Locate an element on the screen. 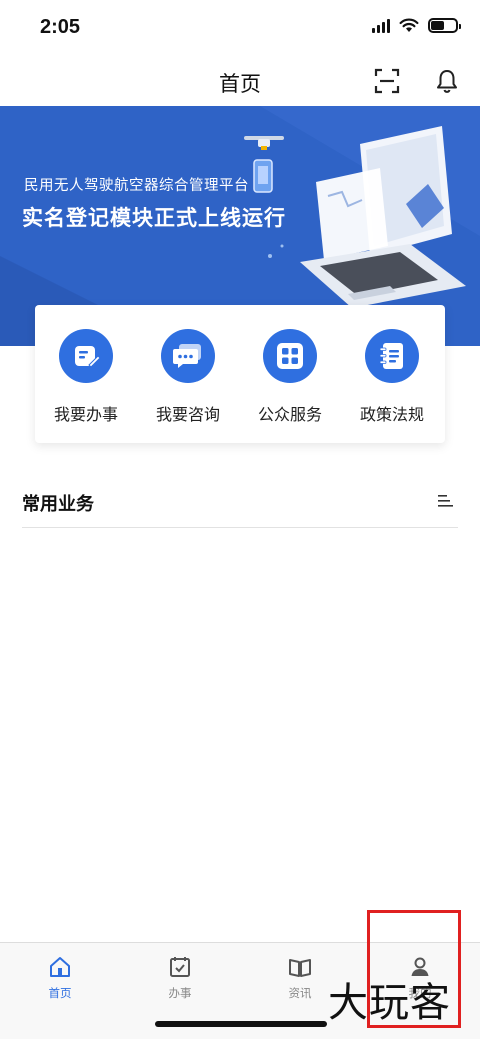 The image size is (480, 1039). quick-actions-card: 我要办事 我要咨询 公众服务 政策法规 is located at coordinates (240, 374).